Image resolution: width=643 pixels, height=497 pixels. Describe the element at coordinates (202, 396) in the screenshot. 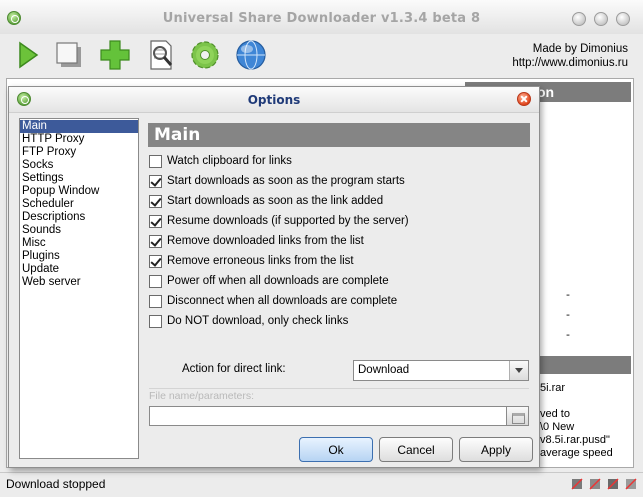

I see `filename-label: File name/parameters:` at that location.